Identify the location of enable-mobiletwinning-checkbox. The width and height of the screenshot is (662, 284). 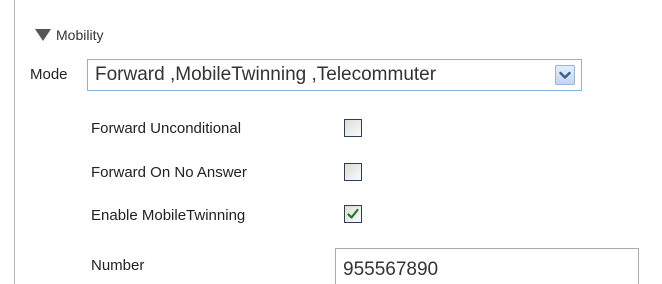
(353, 214).